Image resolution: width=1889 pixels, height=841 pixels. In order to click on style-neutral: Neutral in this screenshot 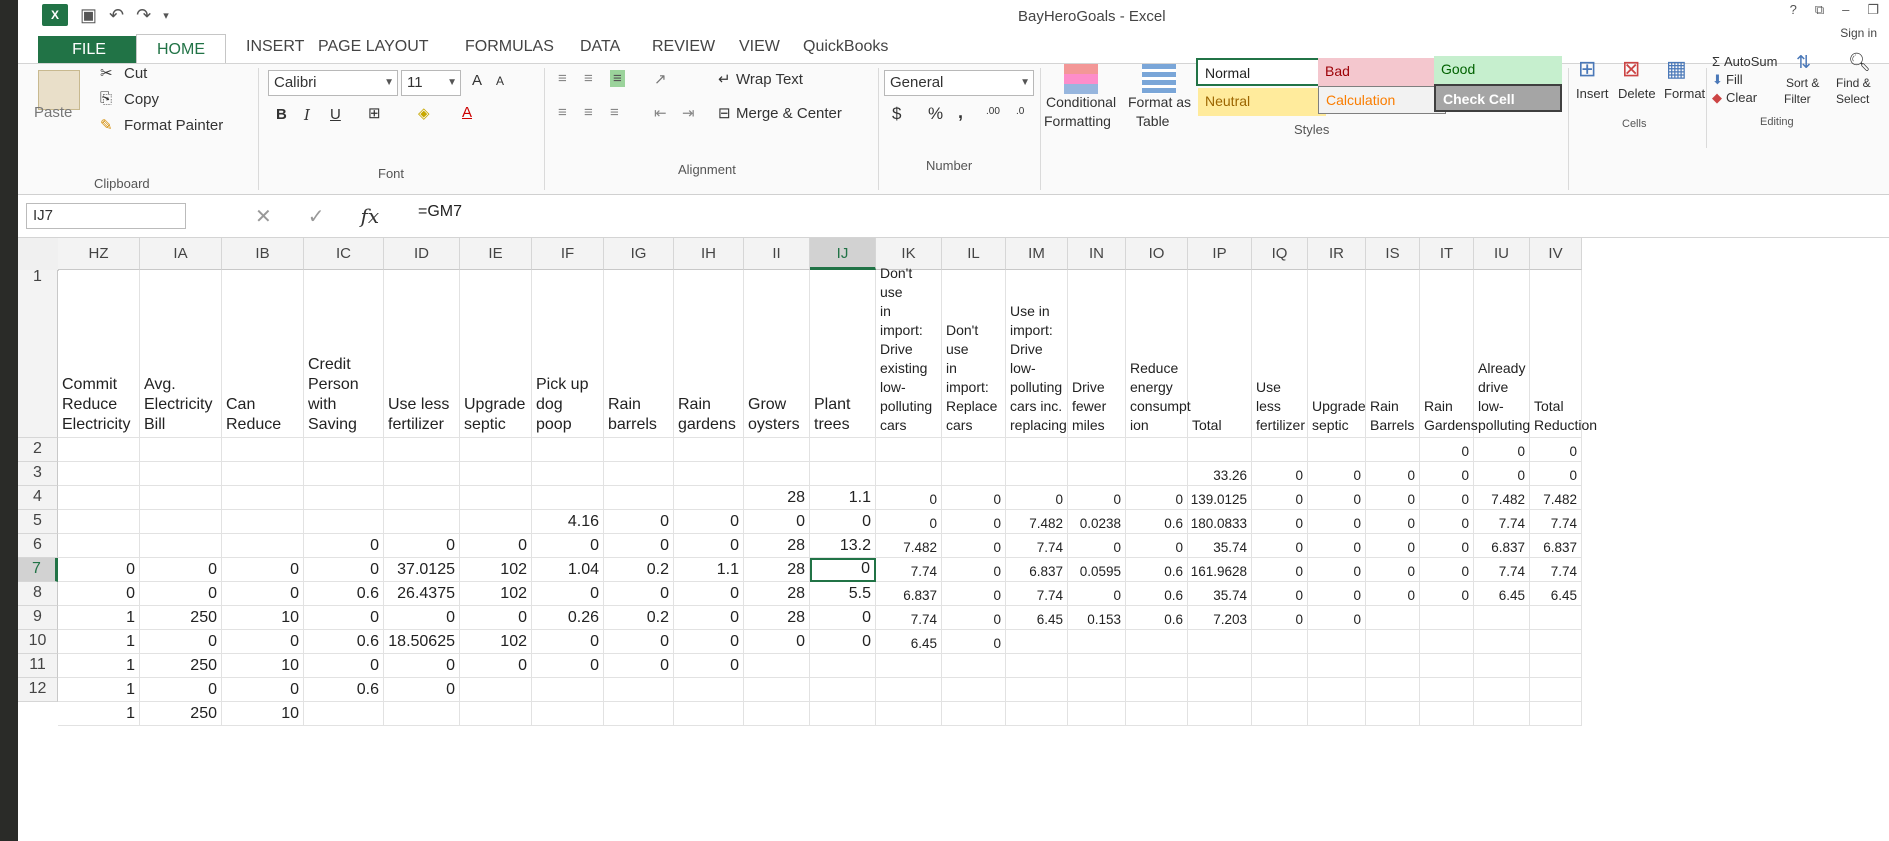, I will do `click(1262, 102)`.